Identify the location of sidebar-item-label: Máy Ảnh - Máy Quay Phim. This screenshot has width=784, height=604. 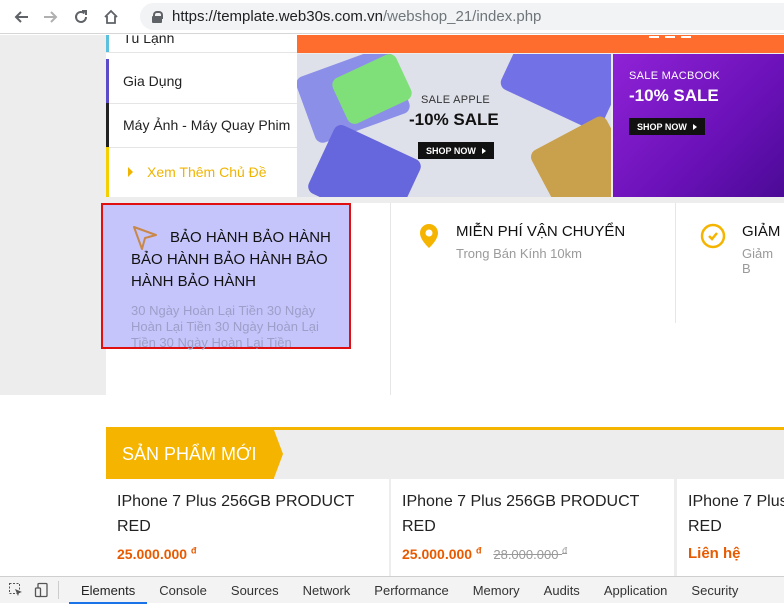
(207, 125).